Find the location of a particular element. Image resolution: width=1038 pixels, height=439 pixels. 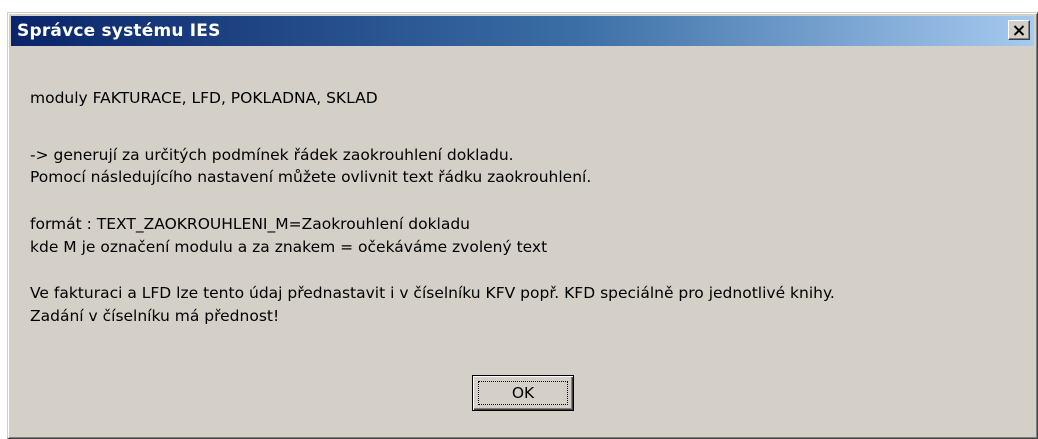

background-text-fragment is located at coordinates (130, 6).